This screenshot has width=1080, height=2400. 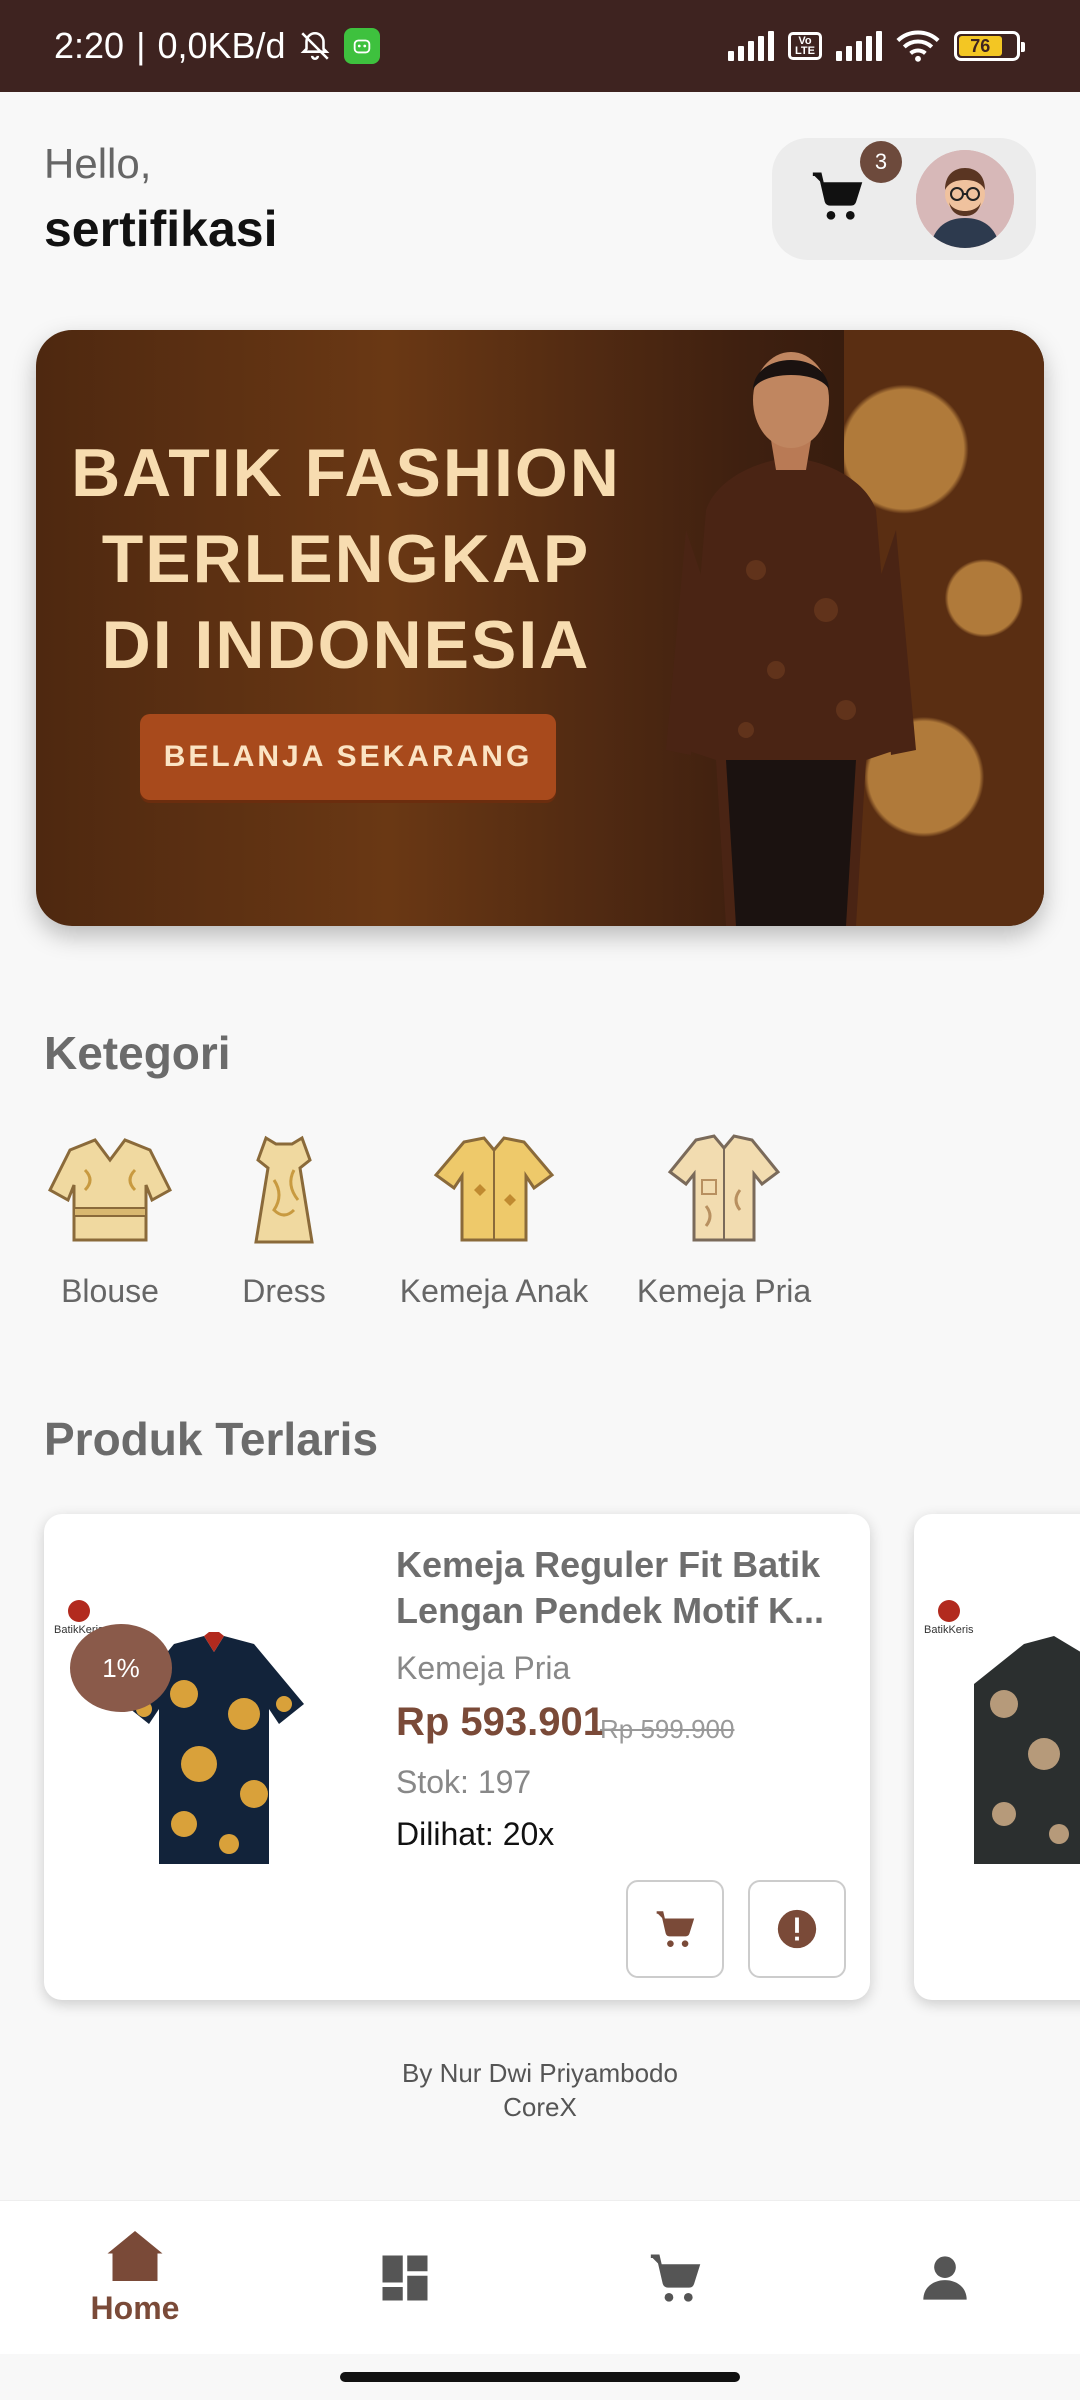 What do you see at coordinates (918, 46) in the screenshot?
I see `wifi-icon` at bounding box center [918, 46].